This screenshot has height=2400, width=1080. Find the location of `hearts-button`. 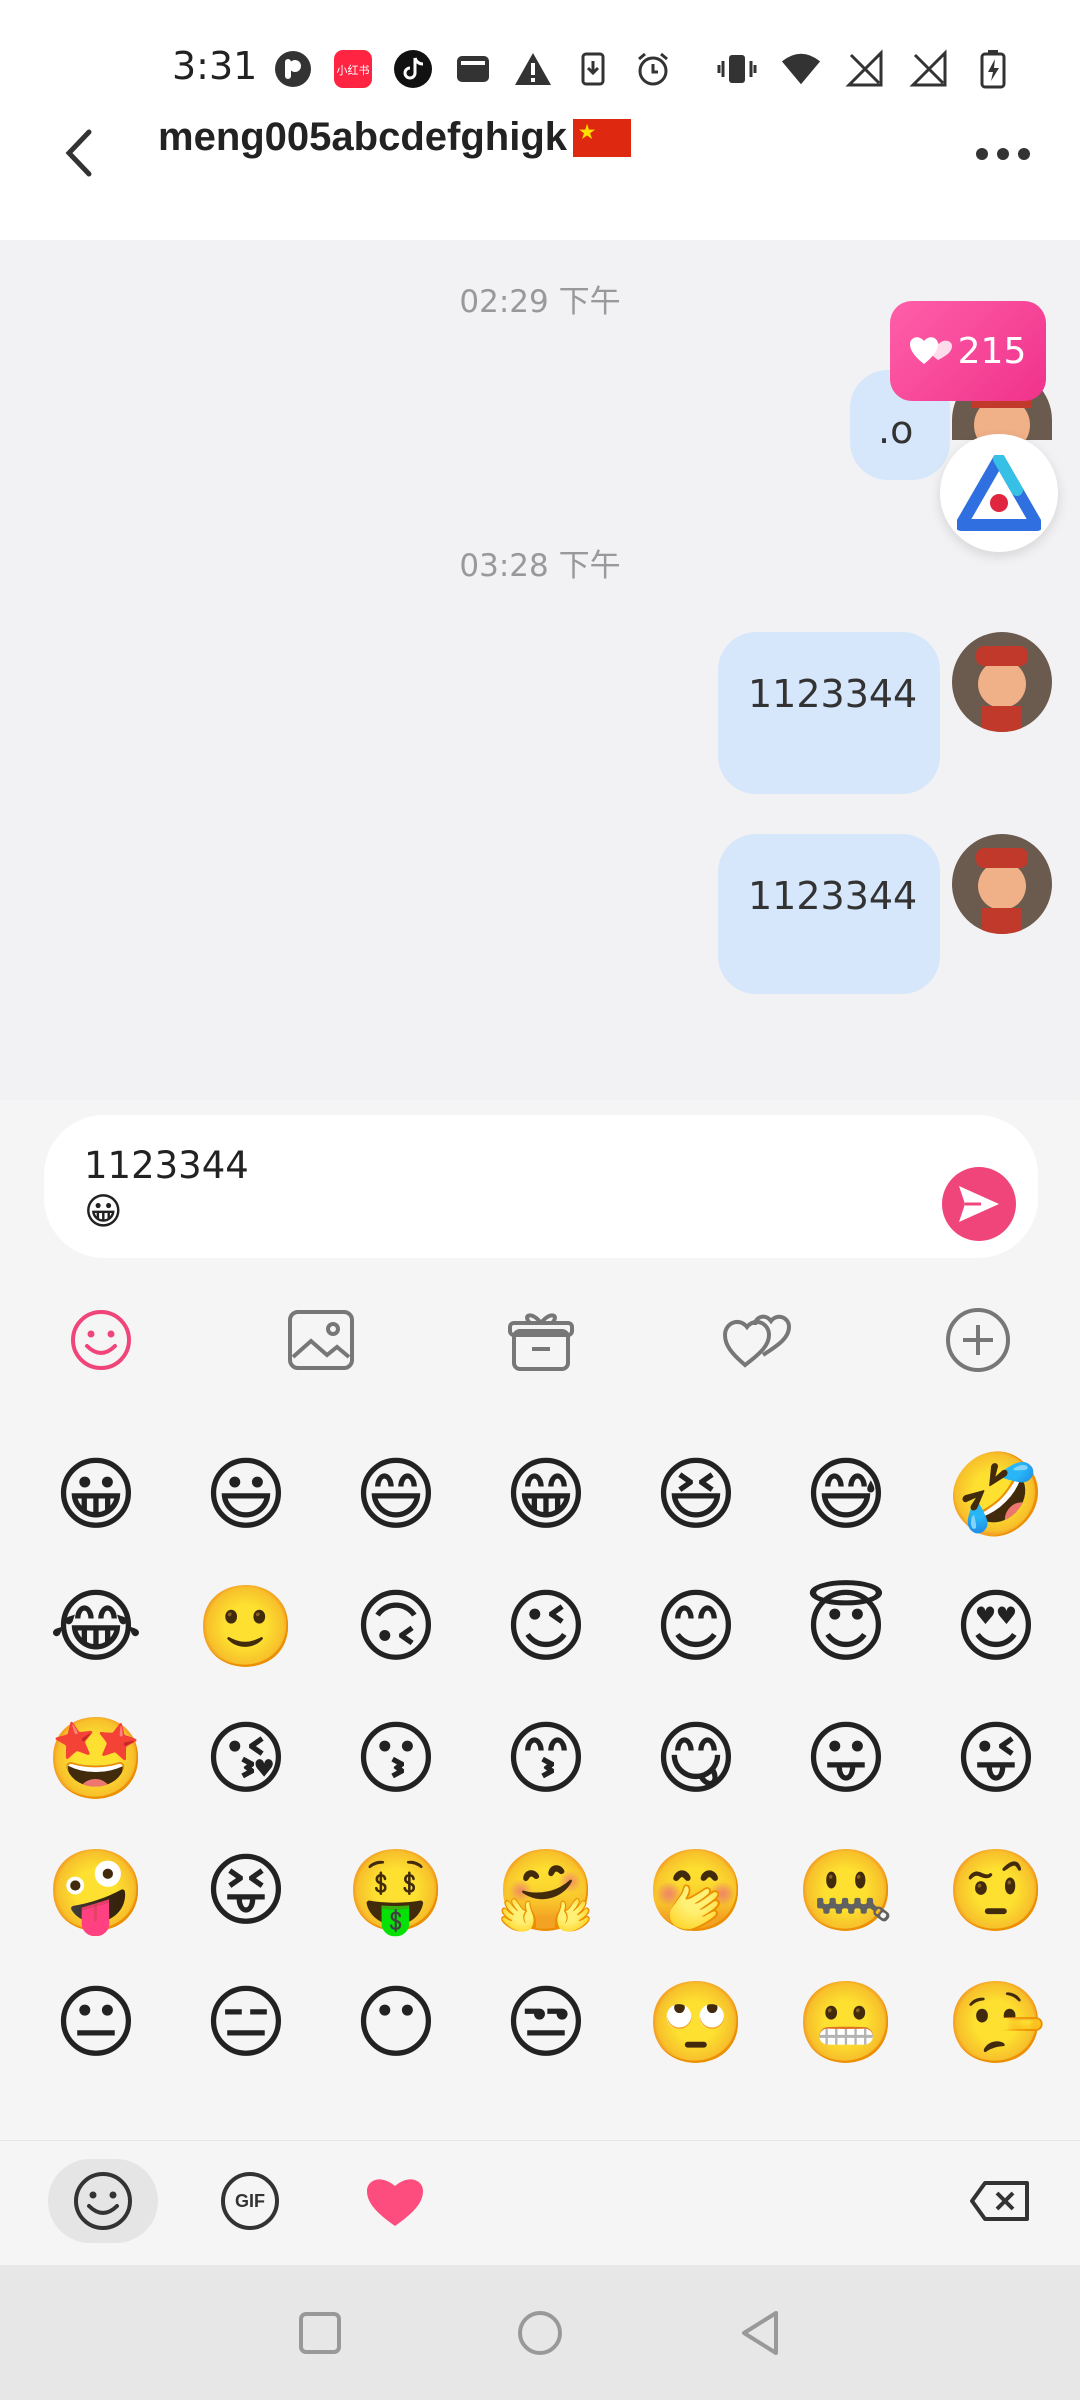

hearts-button is located at coordinates (758, 1340).